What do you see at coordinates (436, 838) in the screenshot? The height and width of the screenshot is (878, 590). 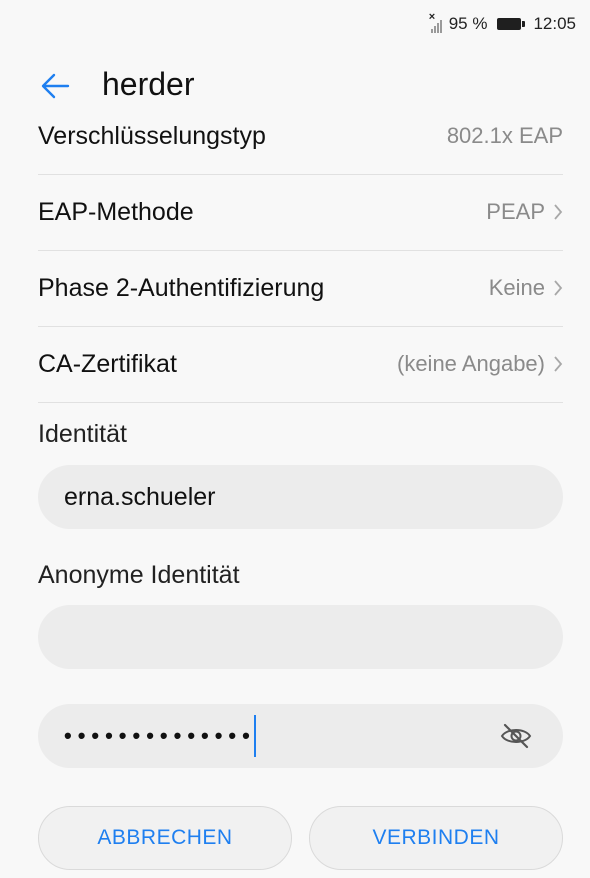 I see `connect-button: VERBINDEN` at bounding box center [436, 838].